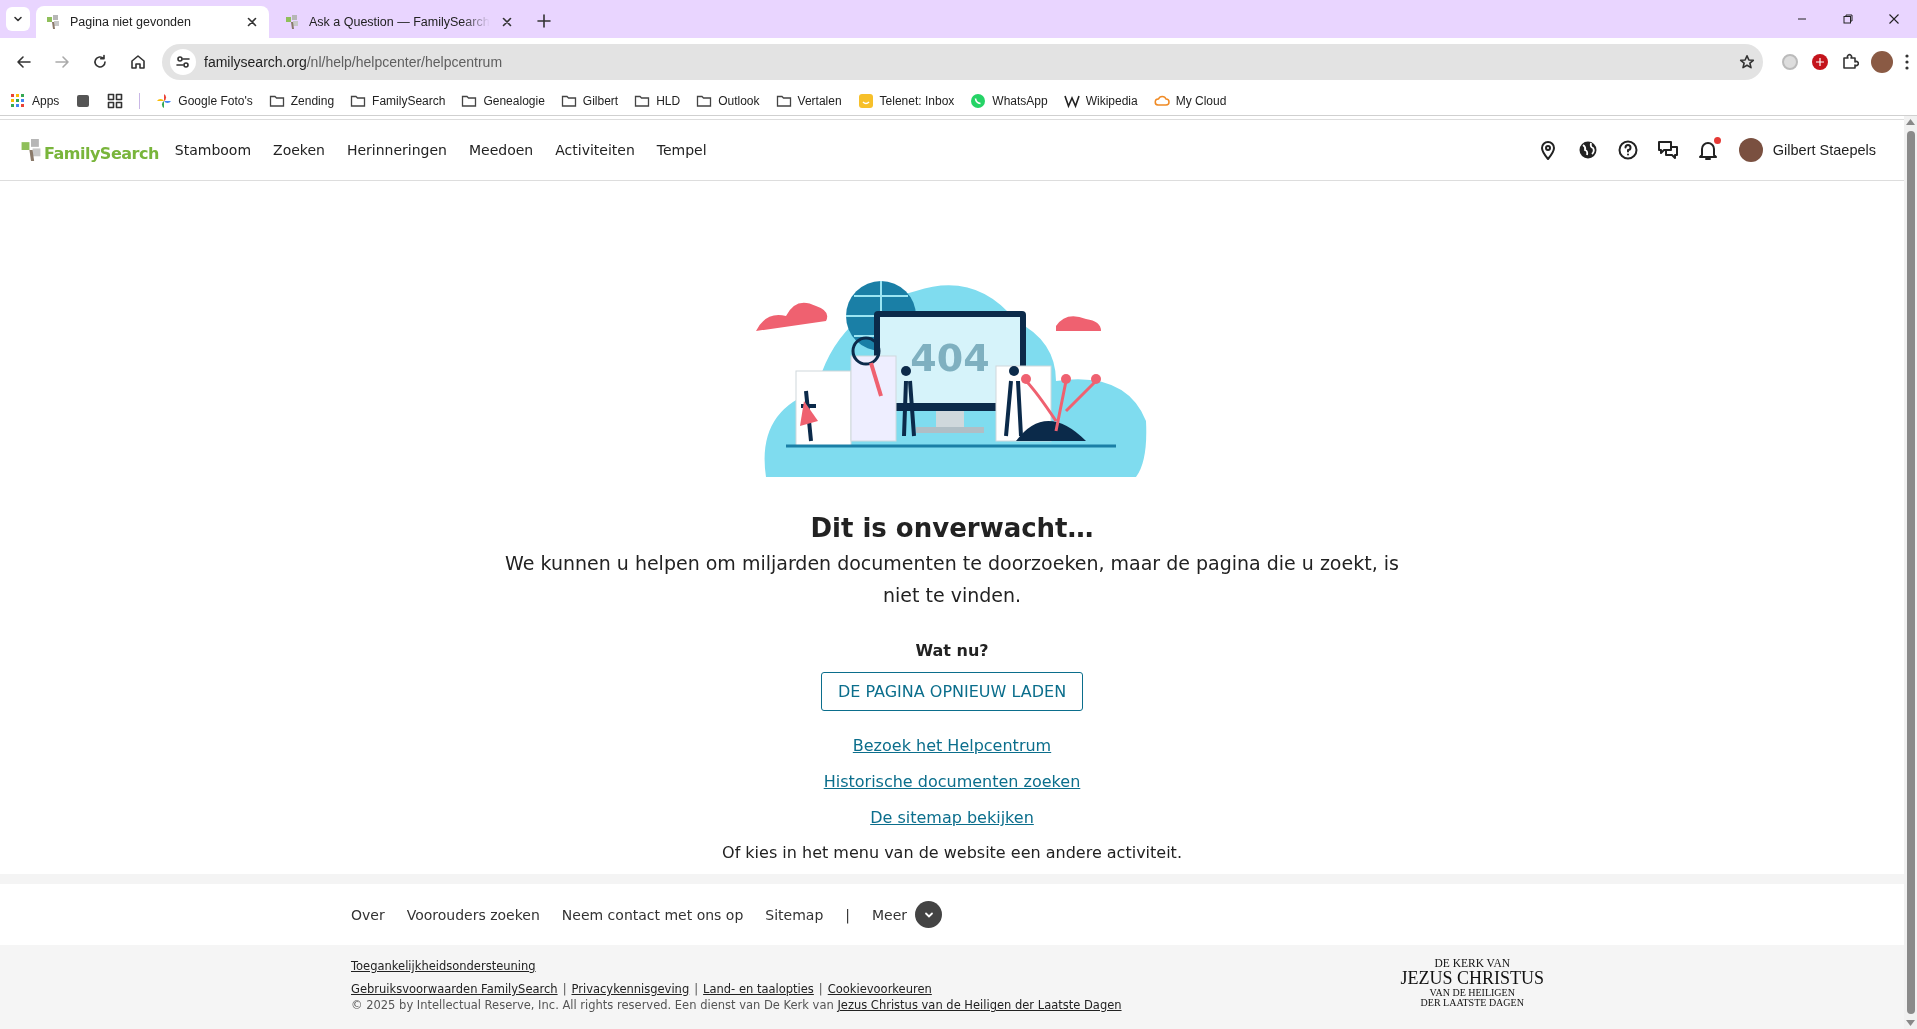 The height and width of the screenshot is (1029, 1917). I want to click on star-icon, so click(1747, 62).